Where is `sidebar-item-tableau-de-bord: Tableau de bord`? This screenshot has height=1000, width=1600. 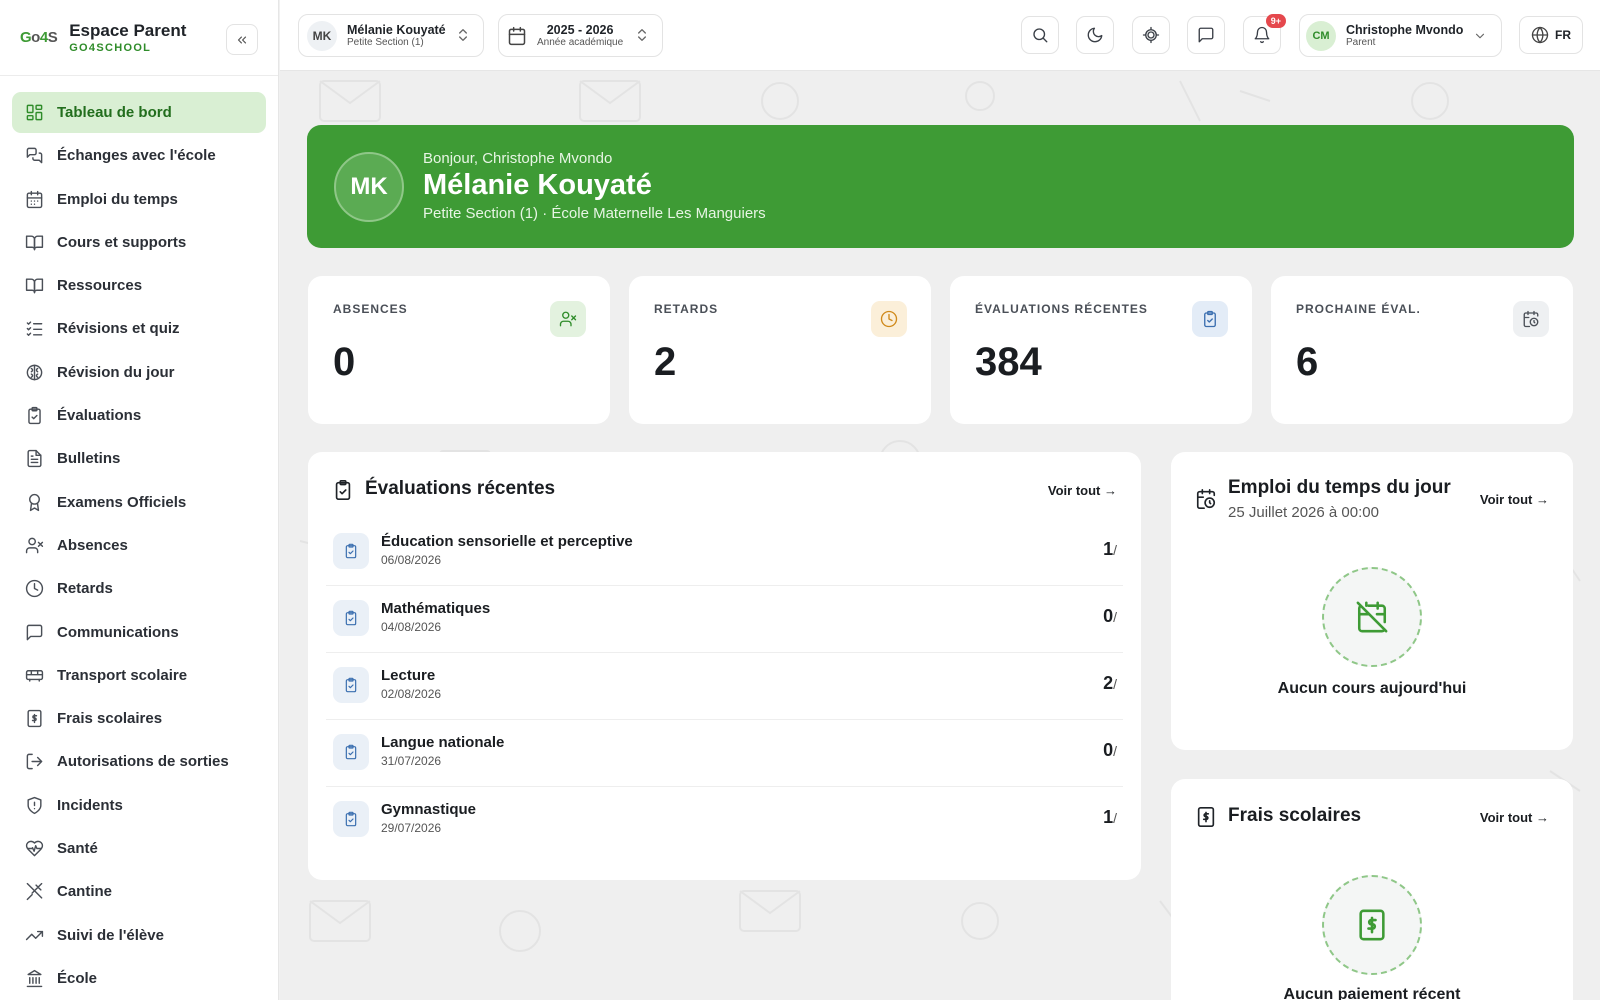
sidebar-item-tableau-de-bord: Tableau de bord is located at coordinates (139, 112).